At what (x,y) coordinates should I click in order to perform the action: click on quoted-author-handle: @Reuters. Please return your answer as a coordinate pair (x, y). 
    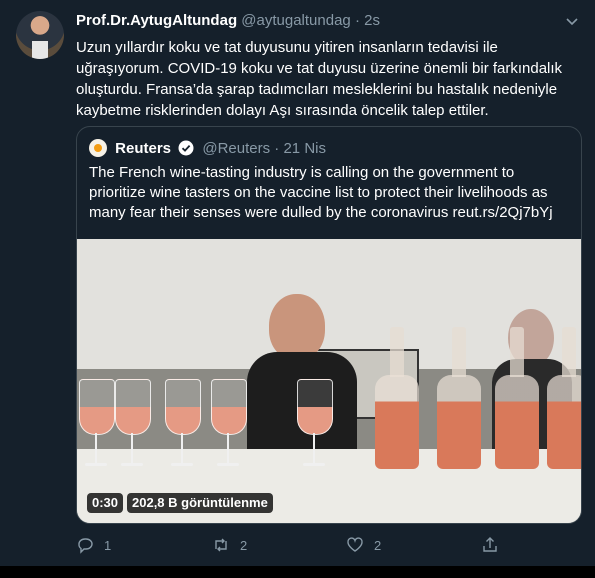
    Looking at the image, I should click on (236, 148).